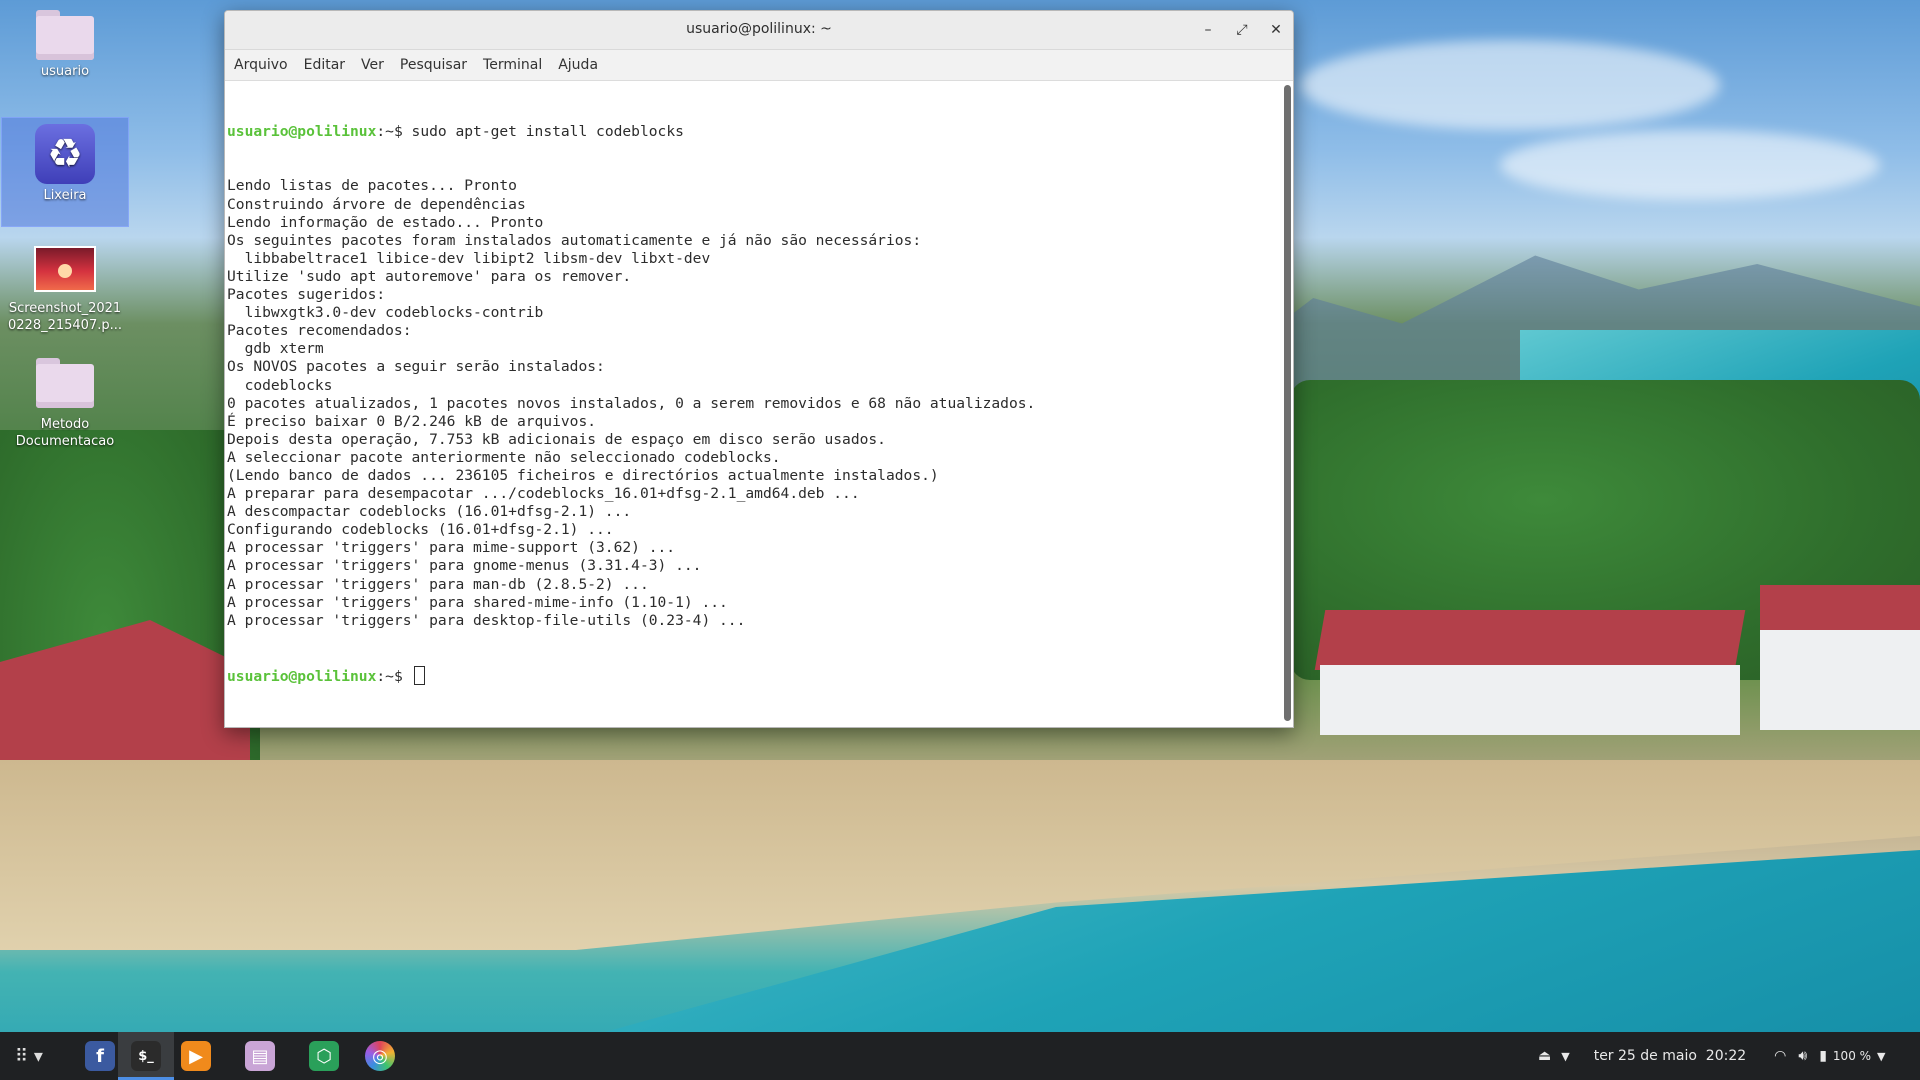  I want to click on datetime: ter 25 de maio 20:22, so click(1670, 1056).